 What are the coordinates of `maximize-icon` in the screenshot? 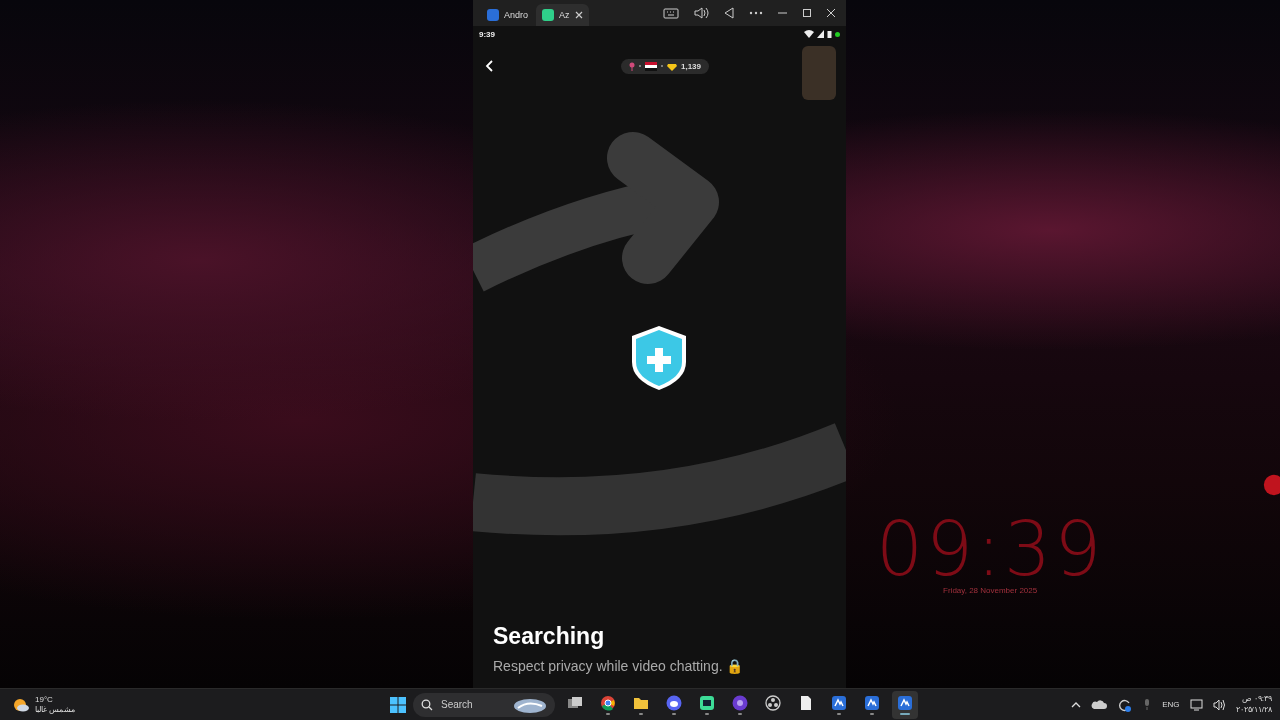 It's located at (807, 13).